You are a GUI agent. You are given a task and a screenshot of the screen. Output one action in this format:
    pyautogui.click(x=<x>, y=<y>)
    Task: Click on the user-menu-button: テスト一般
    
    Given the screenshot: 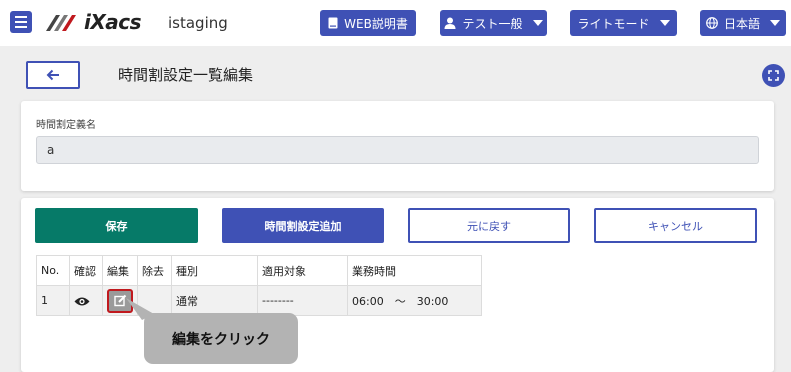 What is the action you would take?
    pyautogui.click(x=493, y=23)
    